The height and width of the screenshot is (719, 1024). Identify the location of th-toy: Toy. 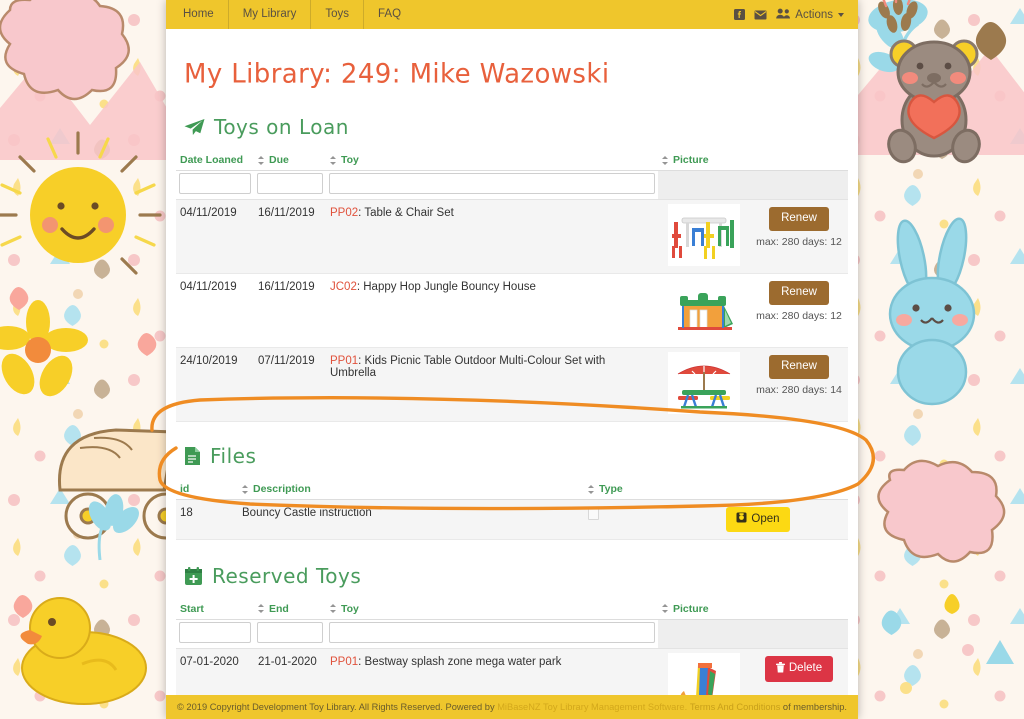
(492, 161).